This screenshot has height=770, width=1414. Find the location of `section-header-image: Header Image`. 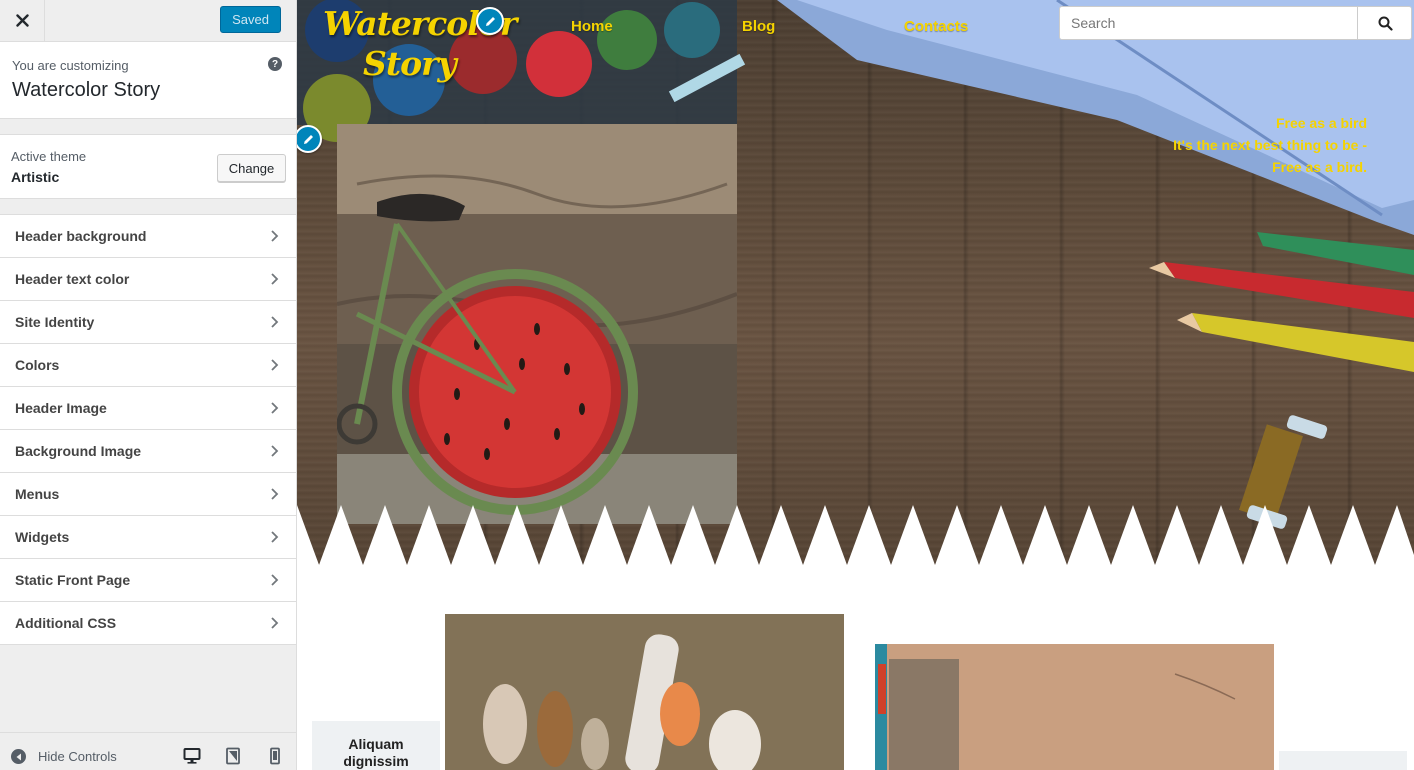

section-header-image: Header Image is located at coordinates (148, 408).